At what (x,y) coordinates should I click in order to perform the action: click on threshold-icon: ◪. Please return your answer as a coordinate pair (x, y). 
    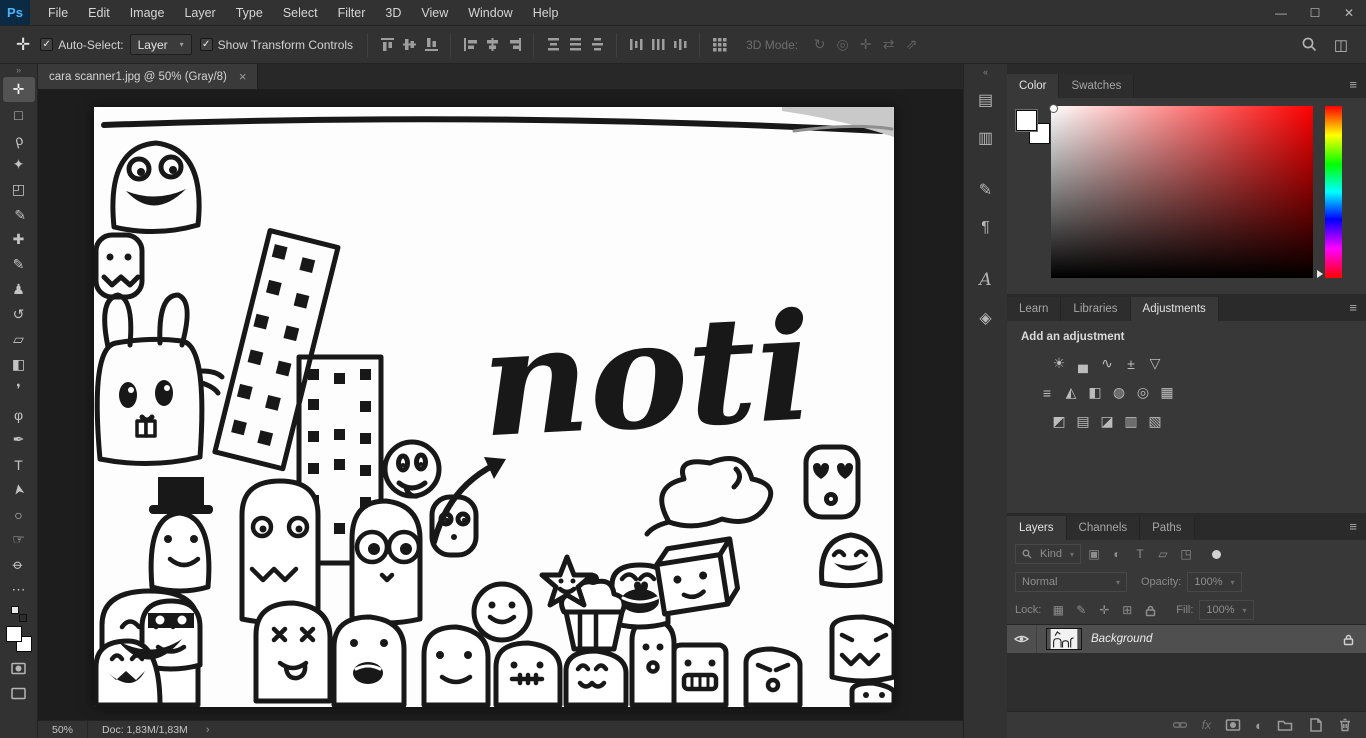
    Looking at the image, I should click on (1107, 421).